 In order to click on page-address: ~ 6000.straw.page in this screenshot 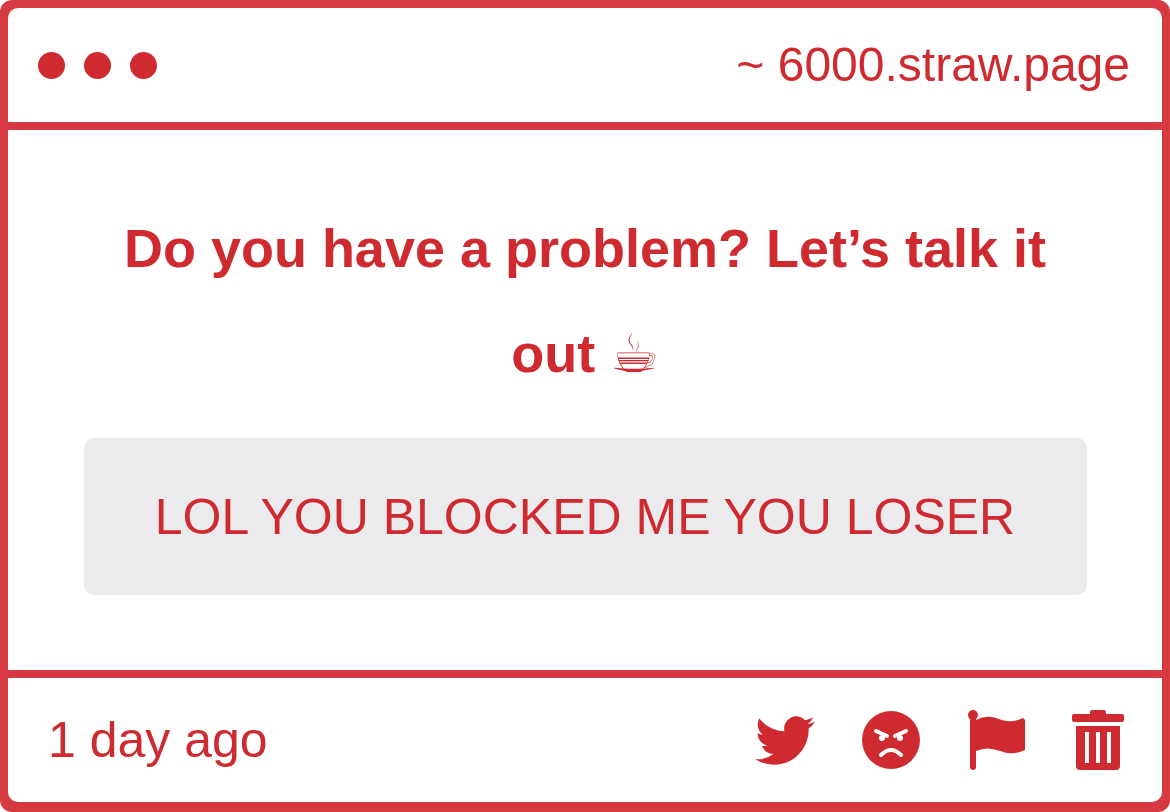, I will do `click(933, 65)`.